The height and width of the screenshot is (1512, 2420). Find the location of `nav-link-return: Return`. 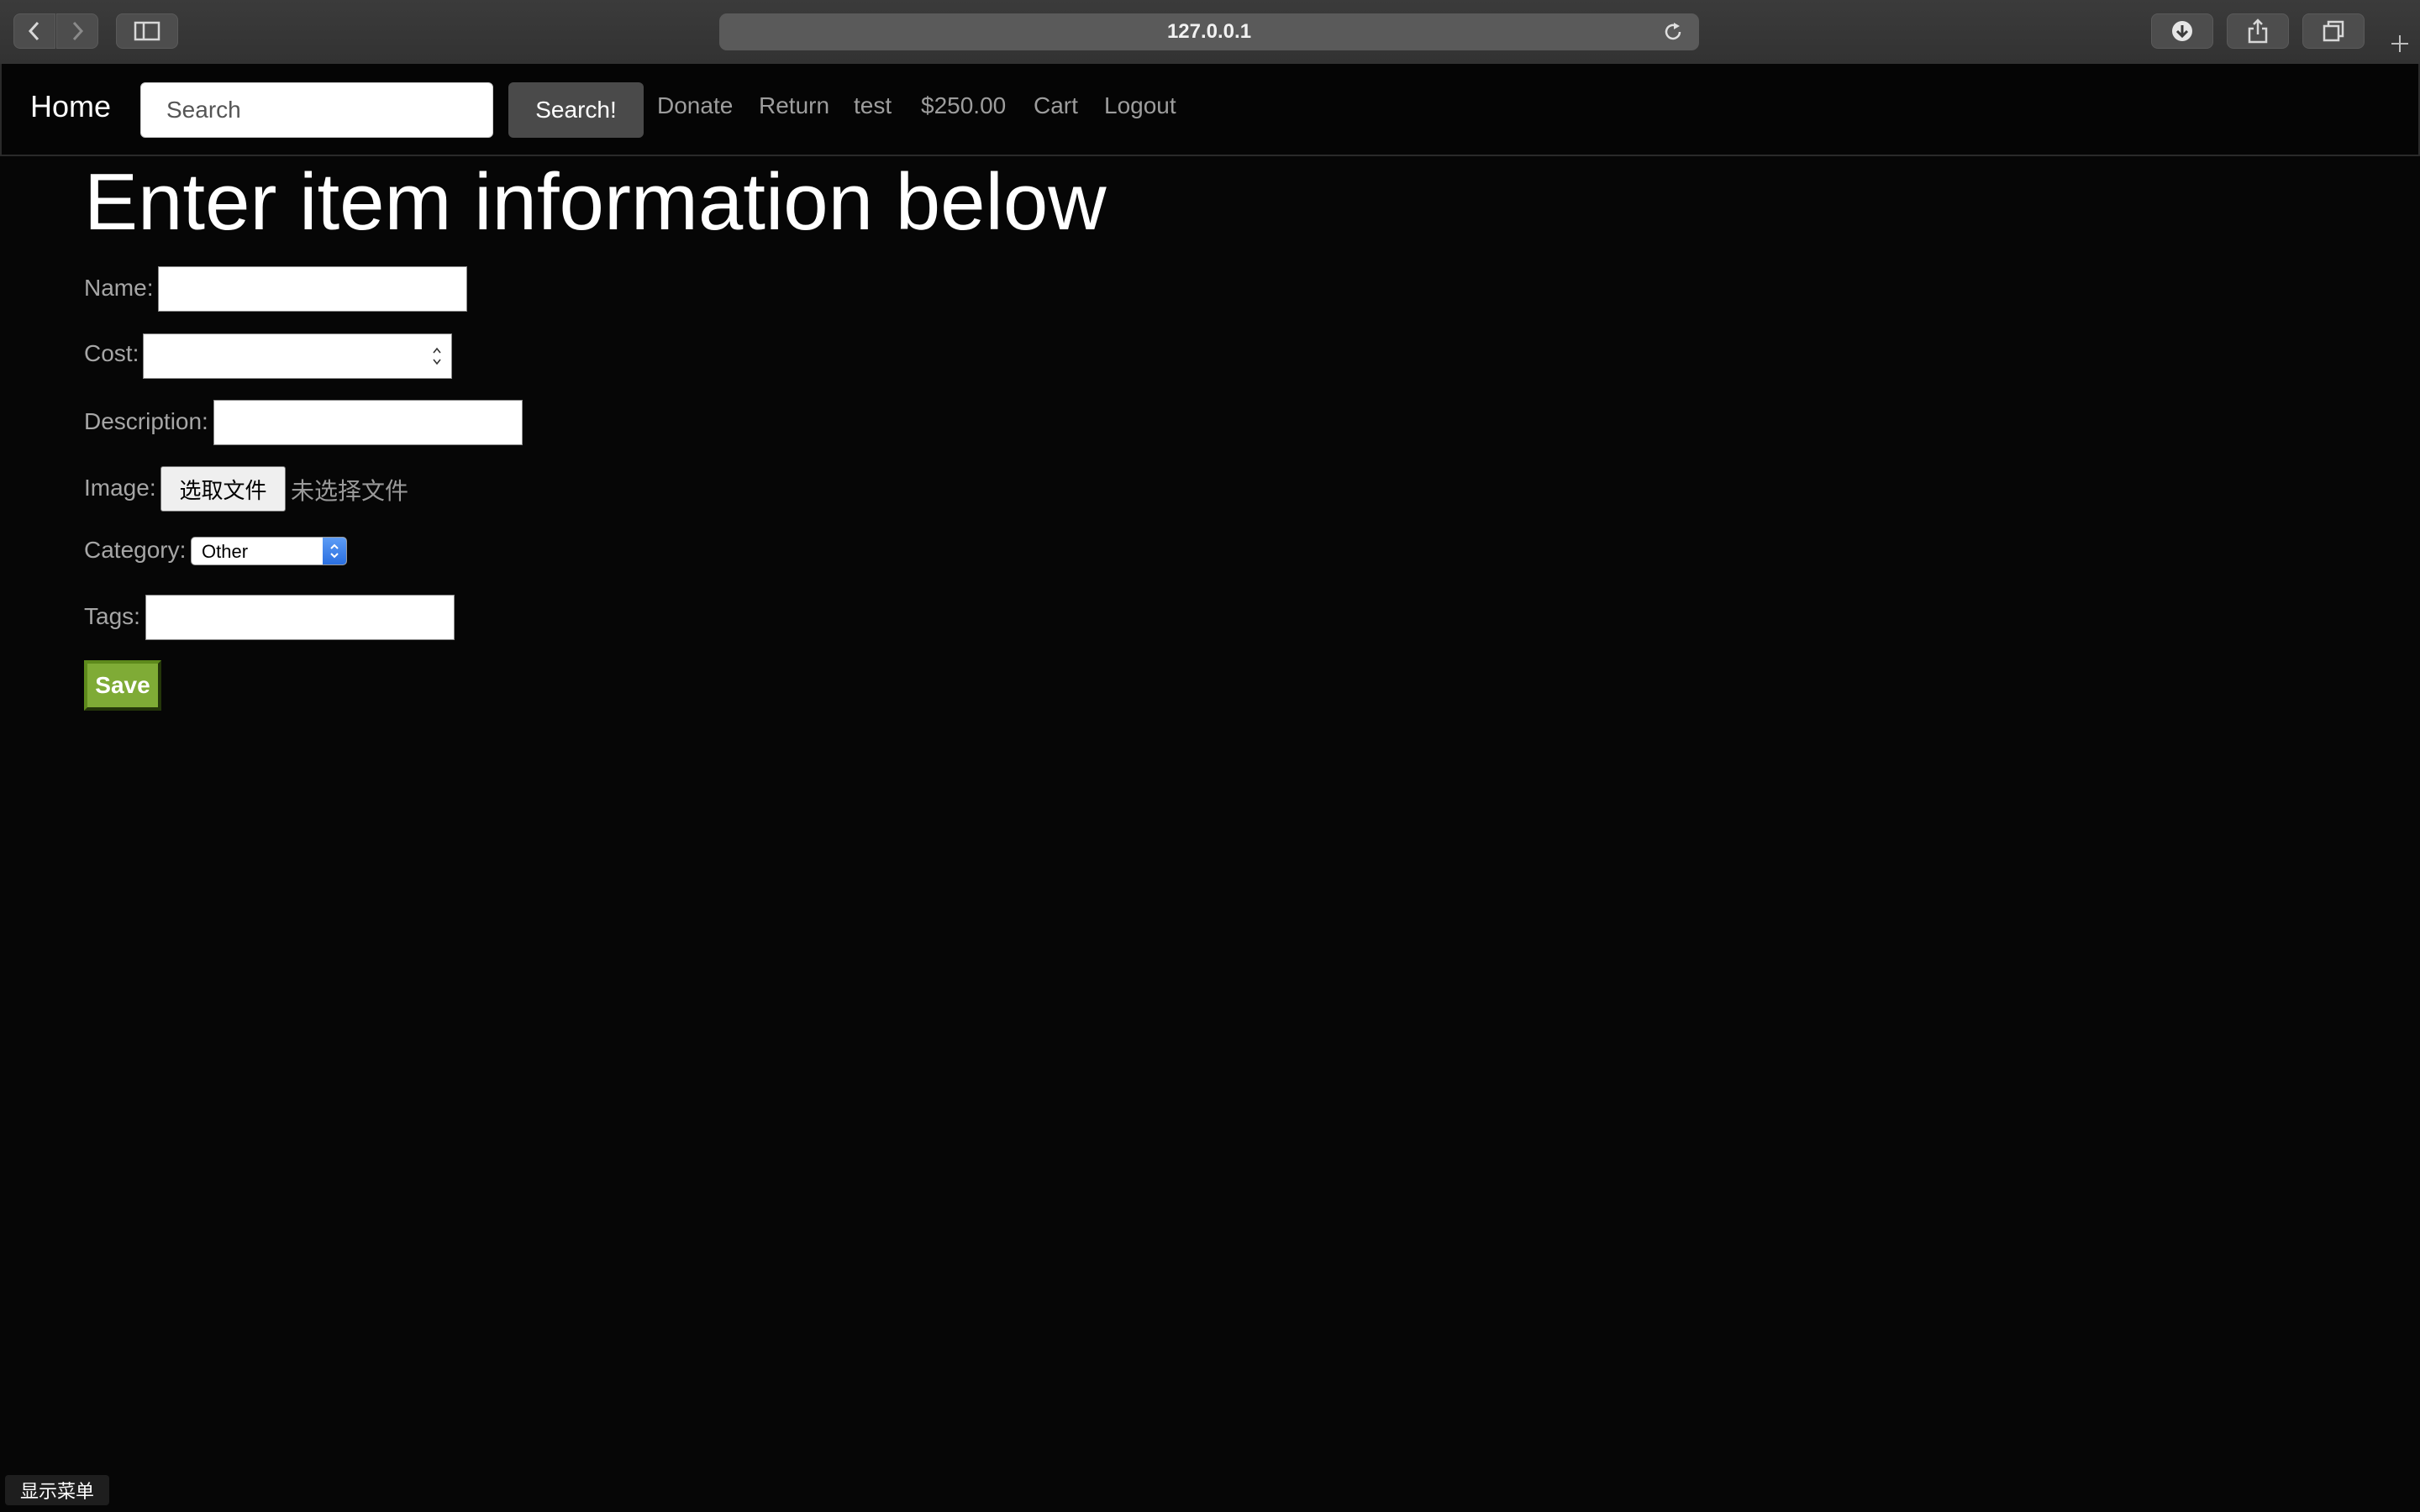

nav-link-return: Return is located at coordinates (794, 105).